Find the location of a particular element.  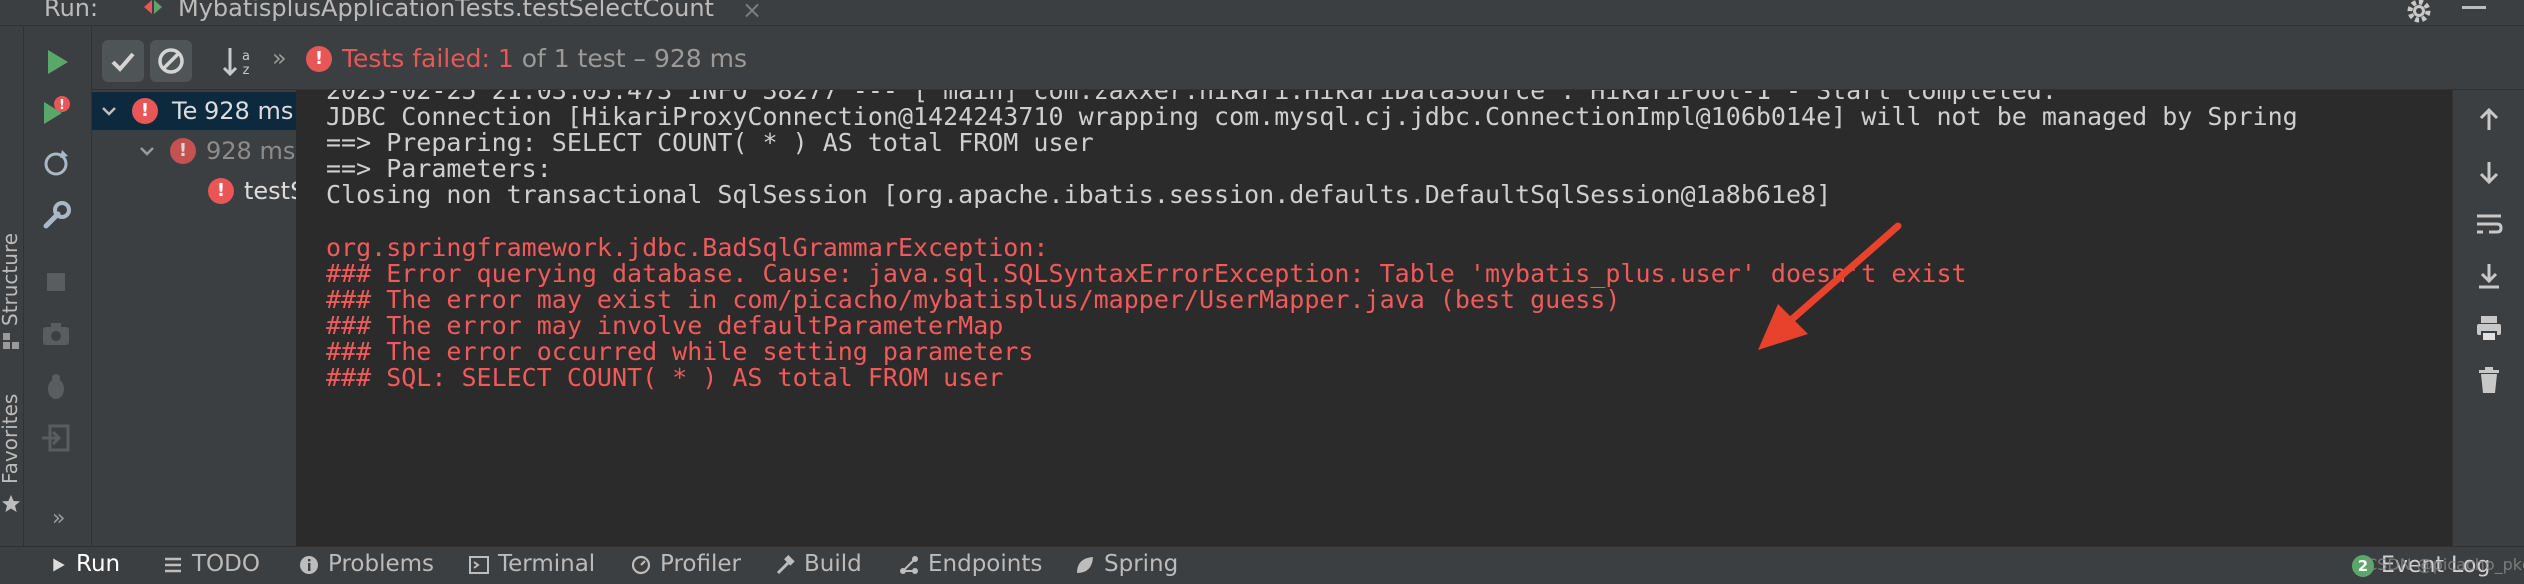

more-actions-icon: » is located at coordinates (279, 58).